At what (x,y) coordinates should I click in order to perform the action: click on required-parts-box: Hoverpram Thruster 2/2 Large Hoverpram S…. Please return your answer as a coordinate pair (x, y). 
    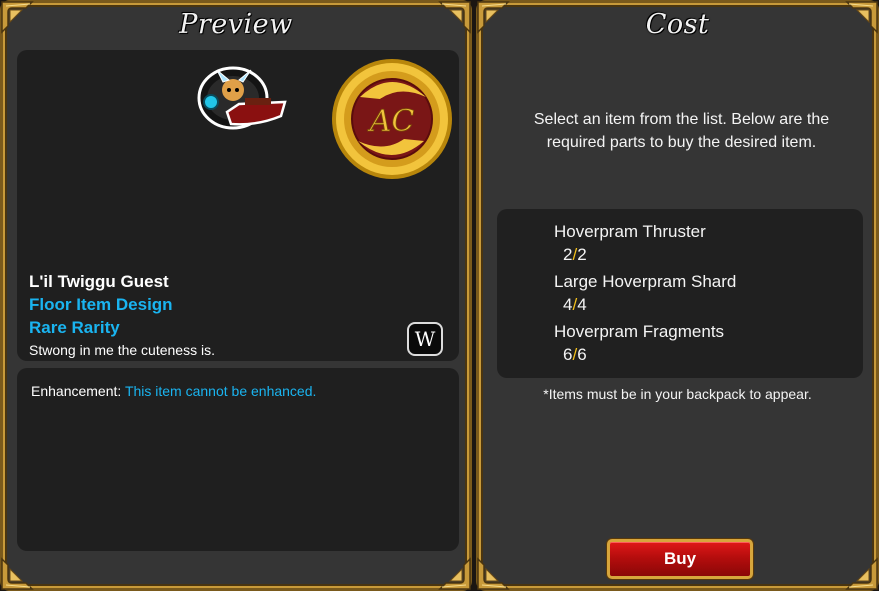
    Looking at the image, I should click on (680, 293).